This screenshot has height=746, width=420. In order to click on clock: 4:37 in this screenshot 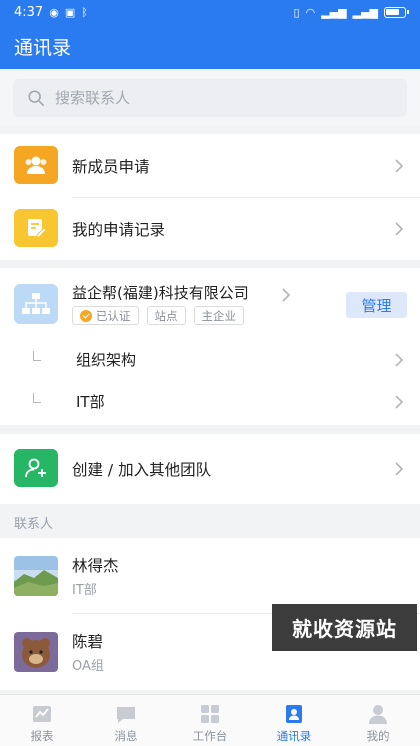, I will do `click(29, 12)`.